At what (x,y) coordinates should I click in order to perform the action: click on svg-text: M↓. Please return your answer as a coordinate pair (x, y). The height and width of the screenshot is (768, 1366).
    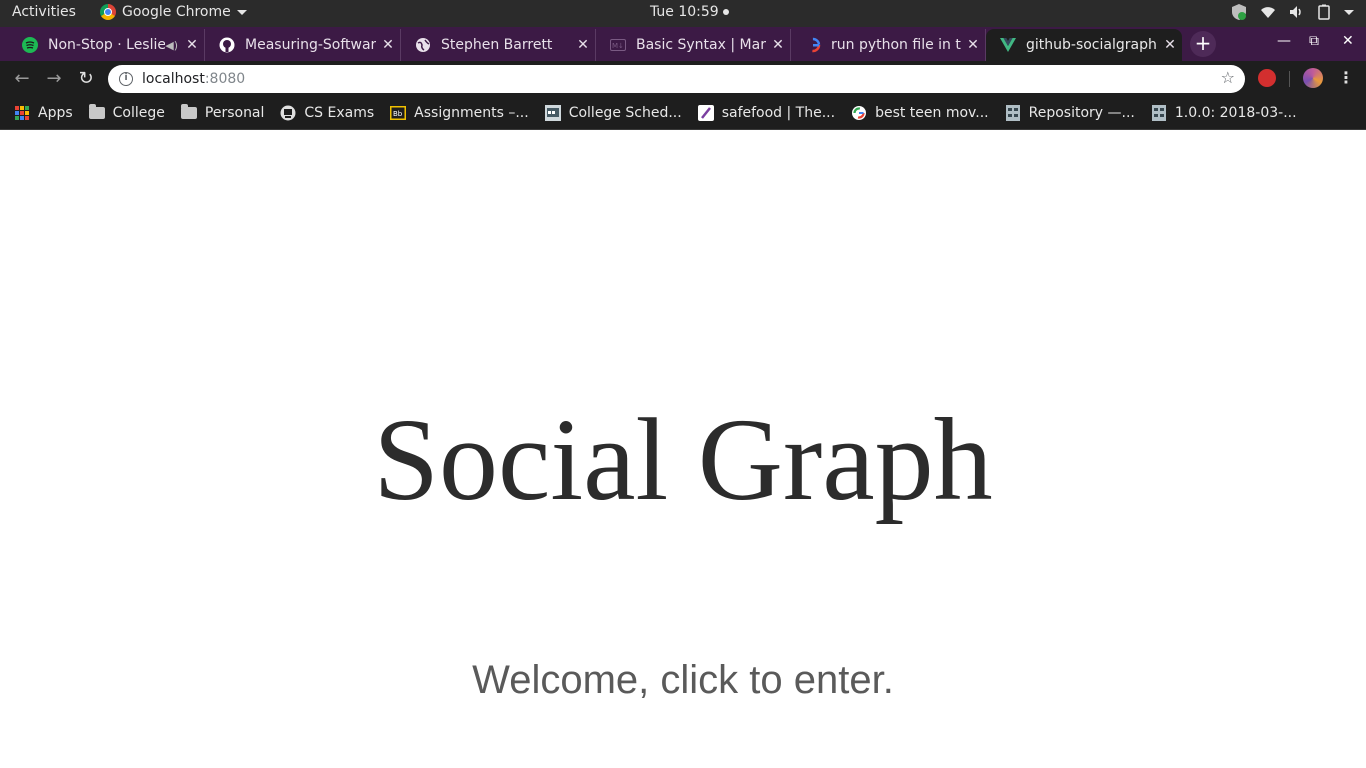
    Looking at the image, I should click on (618, 46).